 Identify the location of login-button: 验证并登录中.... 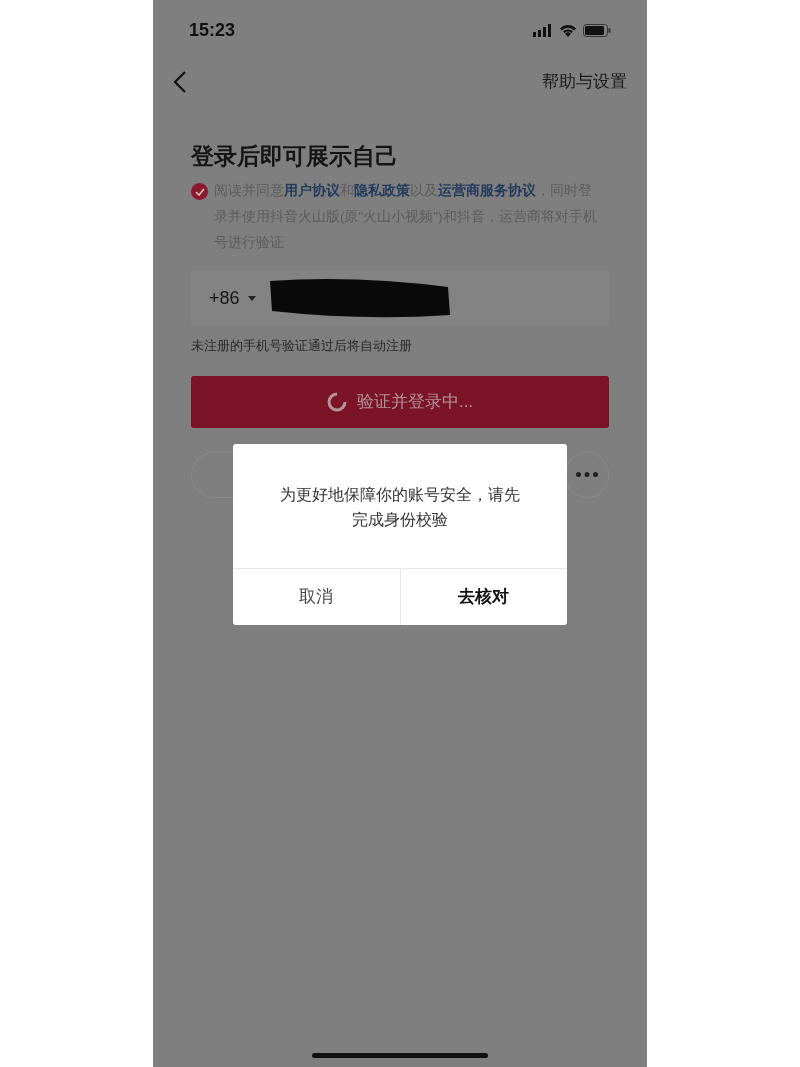
(400, 401).